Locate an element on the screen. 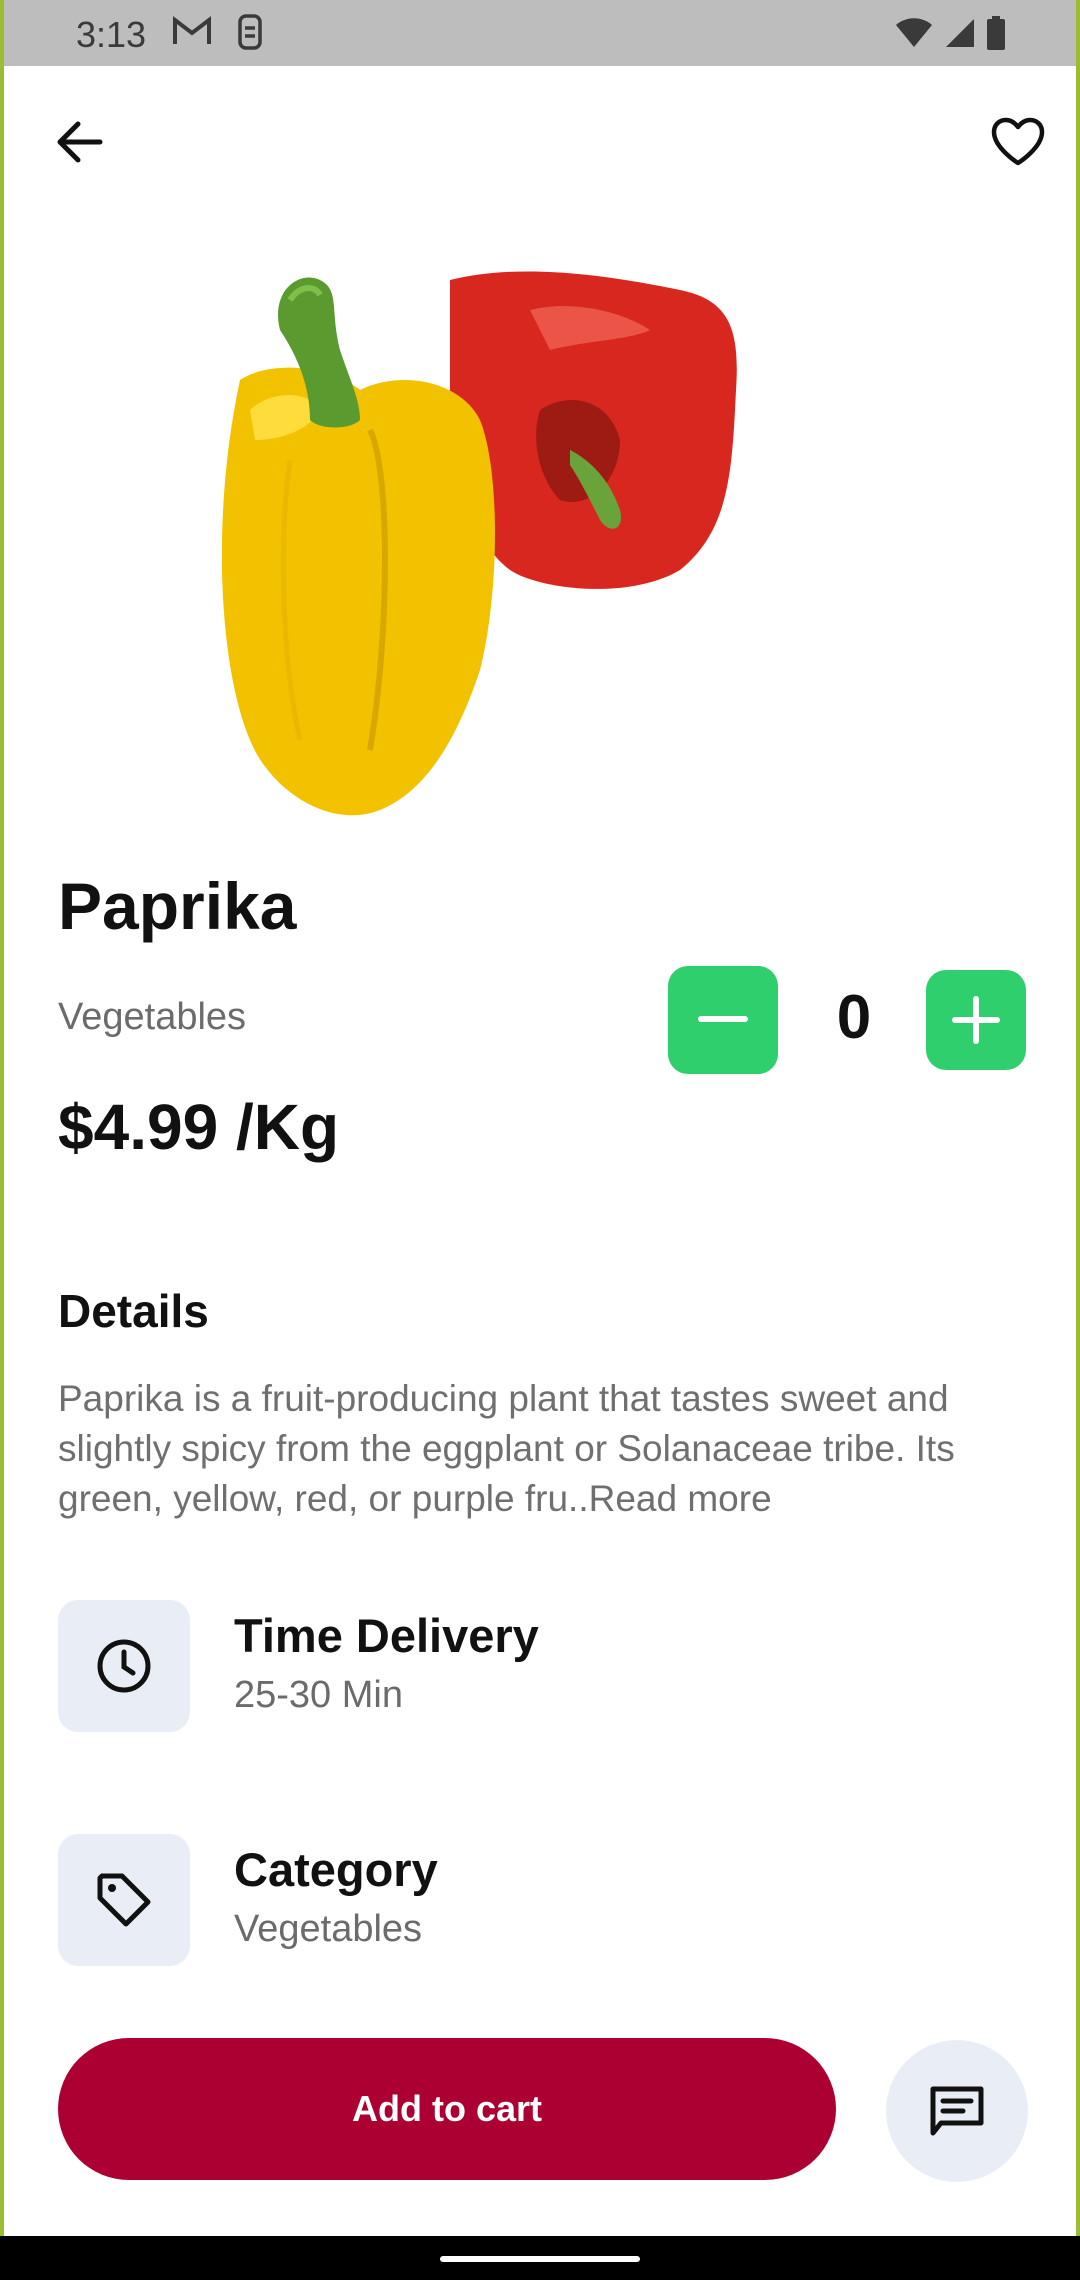 Image resolution: width=1080 pixels, height=2280 pixels. arrow-back-icon is located at coordinates (80, 142).